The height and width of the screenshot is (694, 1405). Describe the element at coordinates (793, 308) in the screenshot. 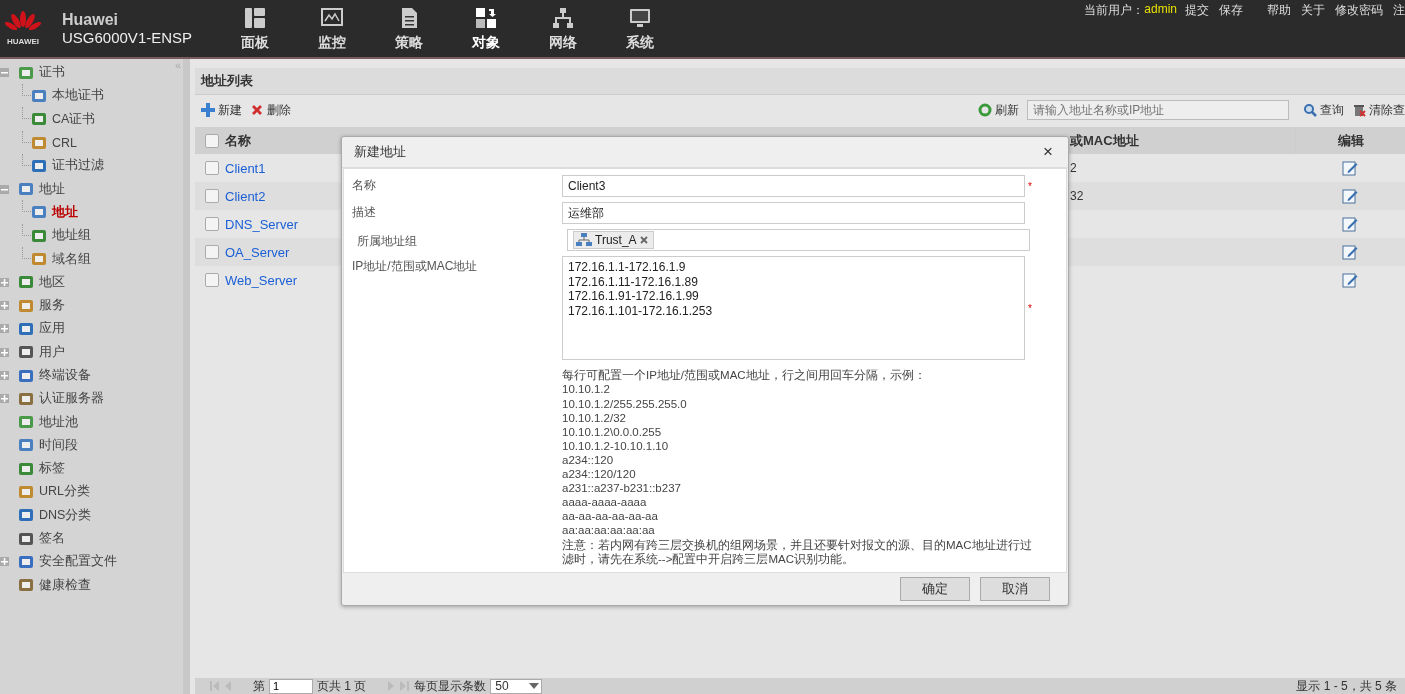

I see `address-textarea: 172.16.1.1-172.16.1.9 172.16.1.11-172.16.1.89 172.16.1.91-172.16.1.99 172.16.1.101-172.16.1.253` at that location.